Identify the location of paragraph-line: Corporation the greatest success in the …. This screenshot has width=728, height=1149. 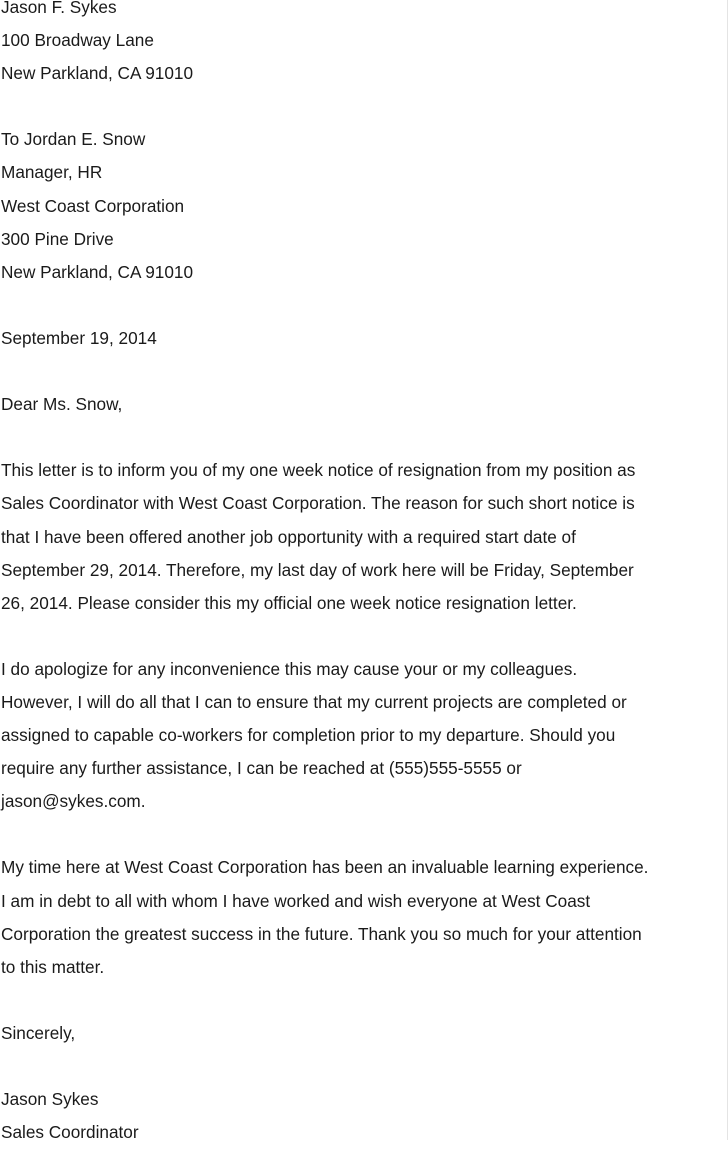
(321, 933).